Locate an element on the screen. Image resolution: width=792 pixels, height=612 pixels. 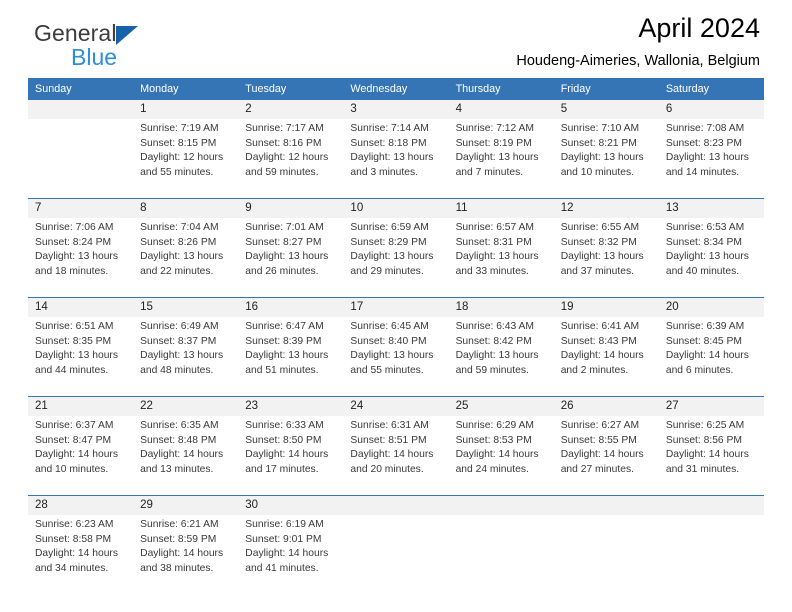
week-daynumber-row: 7 8 9 10 11 12 13 is located at coordinates (396, 208).